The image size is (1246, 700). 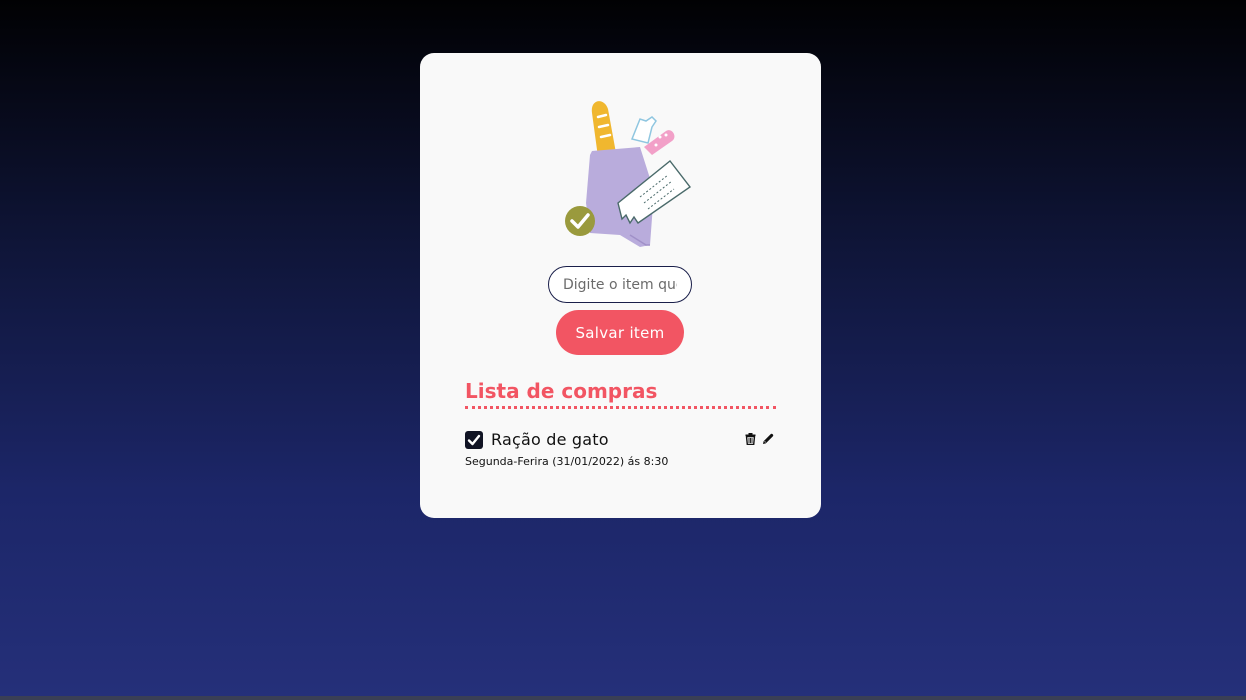 What do you see at coordinates (620, 393) in the screenshot?
I see `shopping-list-title: Lista de compras` at bounding box center [620, 393].